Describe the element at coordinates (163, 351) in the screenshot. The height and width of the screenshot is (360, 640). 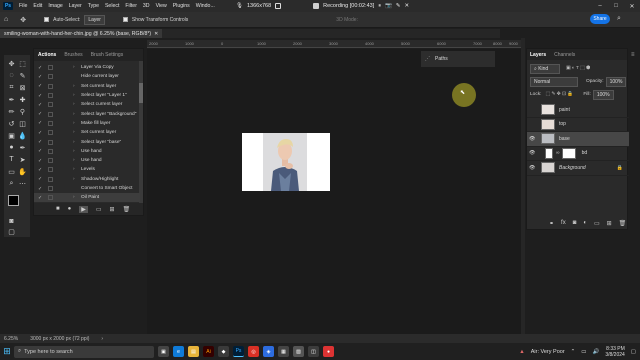
I see `task-view-icon: ▣` at that location.